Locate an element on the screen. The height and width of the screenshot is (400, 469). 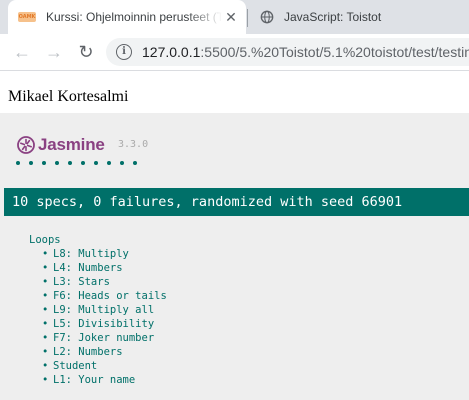
jasmine-version: 3.3.0 is located at coordinates (133, 144).